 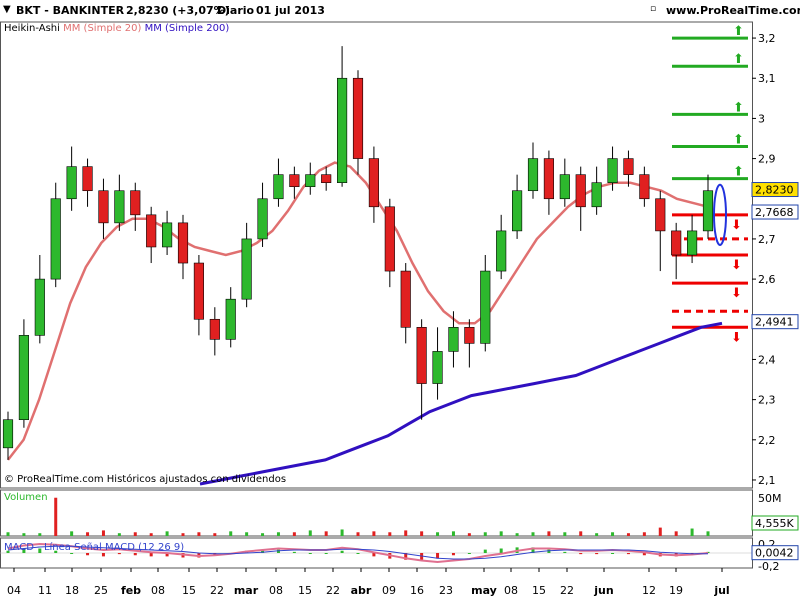 I want to click on price-tag-label: 2,7668, so click(x=774, y=212).